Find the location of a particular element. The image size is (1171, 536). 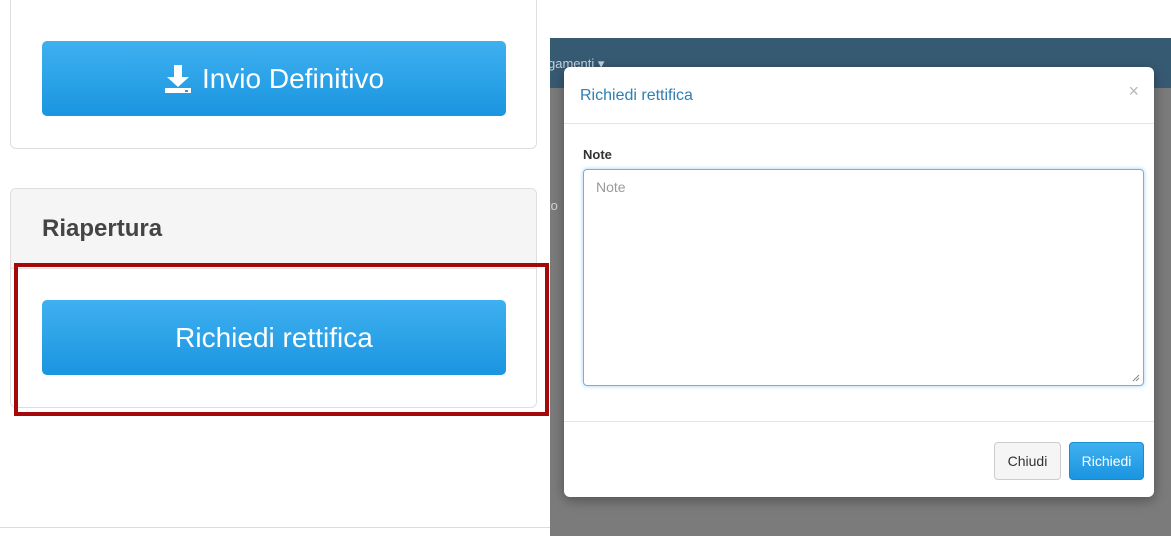

riapertura-heading: Riapertura is located at coordinates (273, 229).